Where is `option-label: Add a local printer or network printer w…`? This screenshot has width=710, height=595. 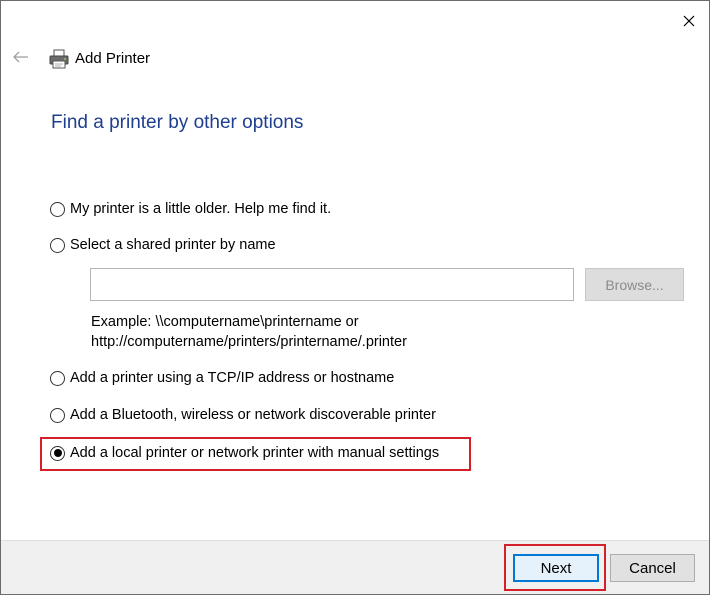 option-label: Add a local printer or network printer w… is located at coordinates (255, 453).